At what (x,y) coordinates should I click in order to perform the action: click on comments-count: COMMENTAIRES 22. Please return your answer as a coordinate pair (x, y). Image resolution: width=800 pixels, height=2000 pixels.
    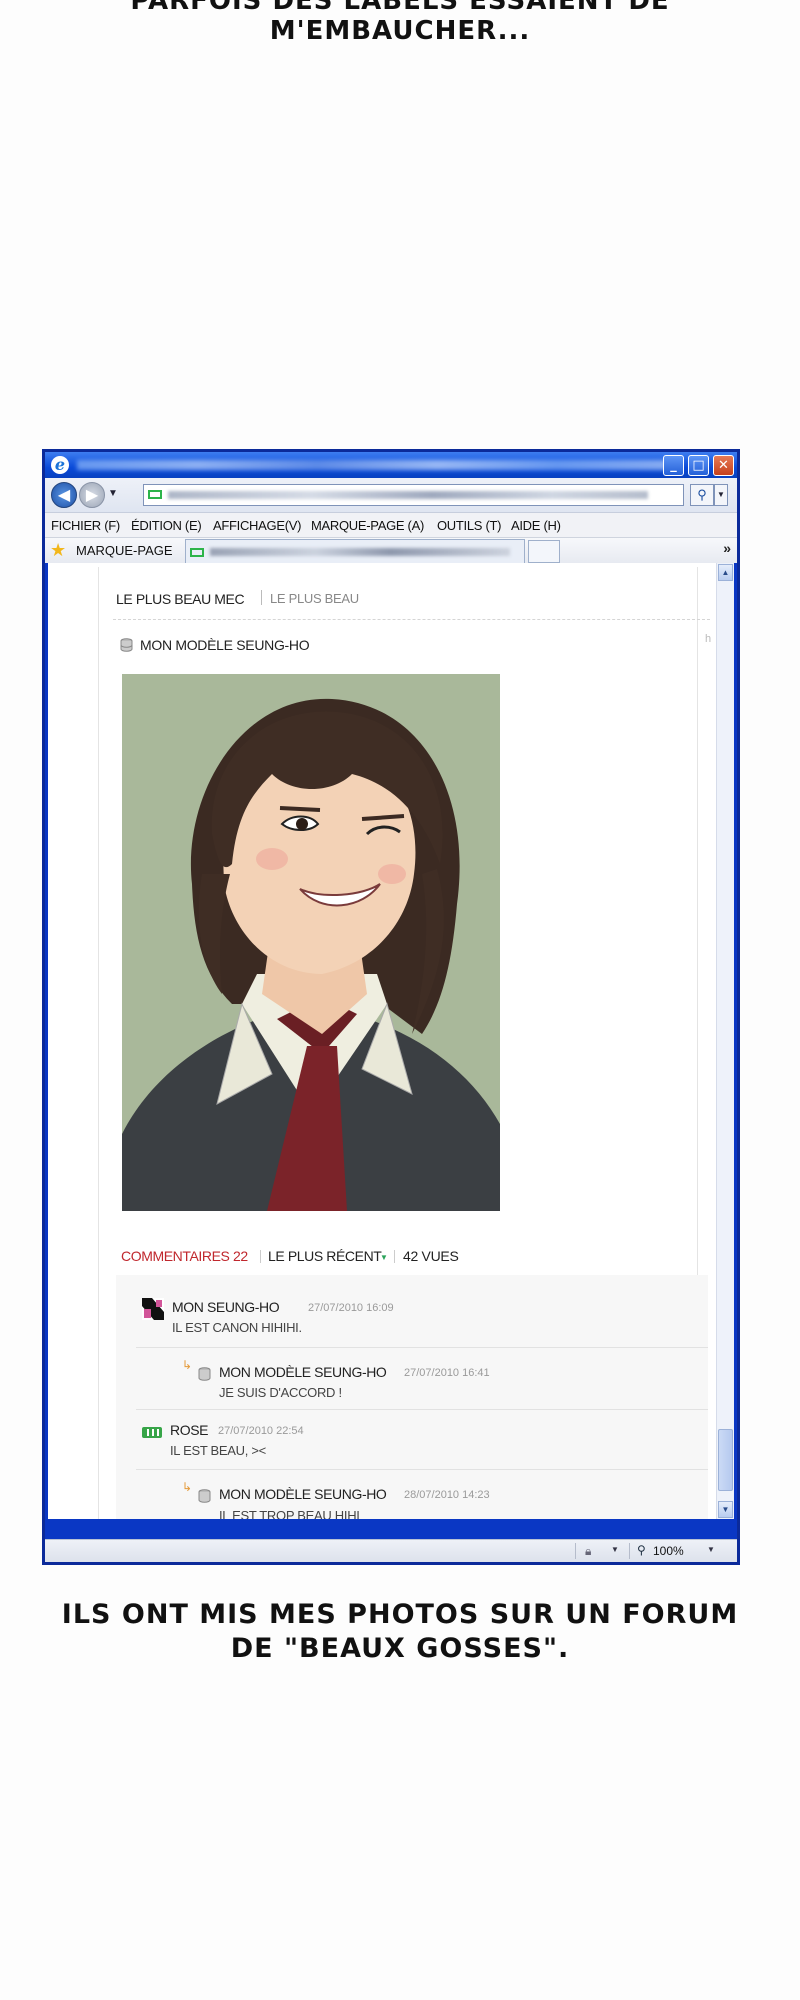
    Looking at the image, I should click on (184, 1256).